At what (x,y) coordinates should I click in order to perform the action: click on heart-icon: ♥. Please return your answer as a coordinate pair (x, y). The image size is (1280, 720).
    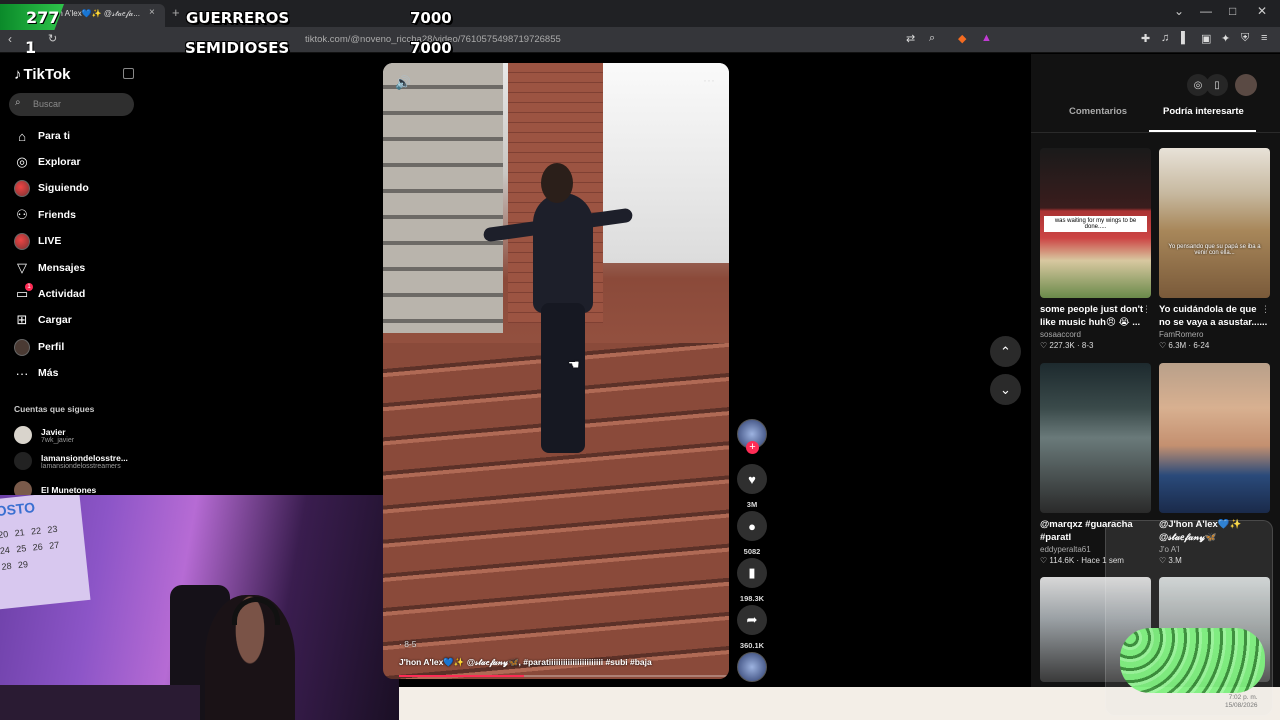
    Looking at the image, I should click on (752, 479).